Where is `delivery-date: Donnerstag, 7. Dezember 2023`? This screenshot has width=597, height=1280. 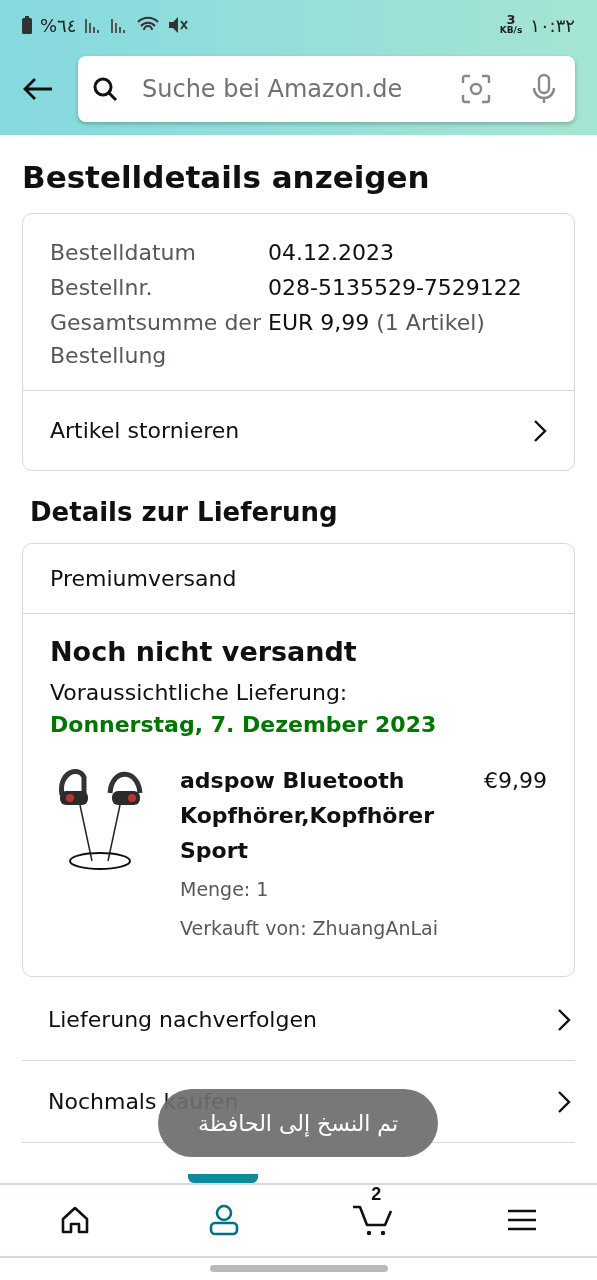 delivery-date: Donnerstag, 7. Dezember 2023 is located at coordinates (244, 725).